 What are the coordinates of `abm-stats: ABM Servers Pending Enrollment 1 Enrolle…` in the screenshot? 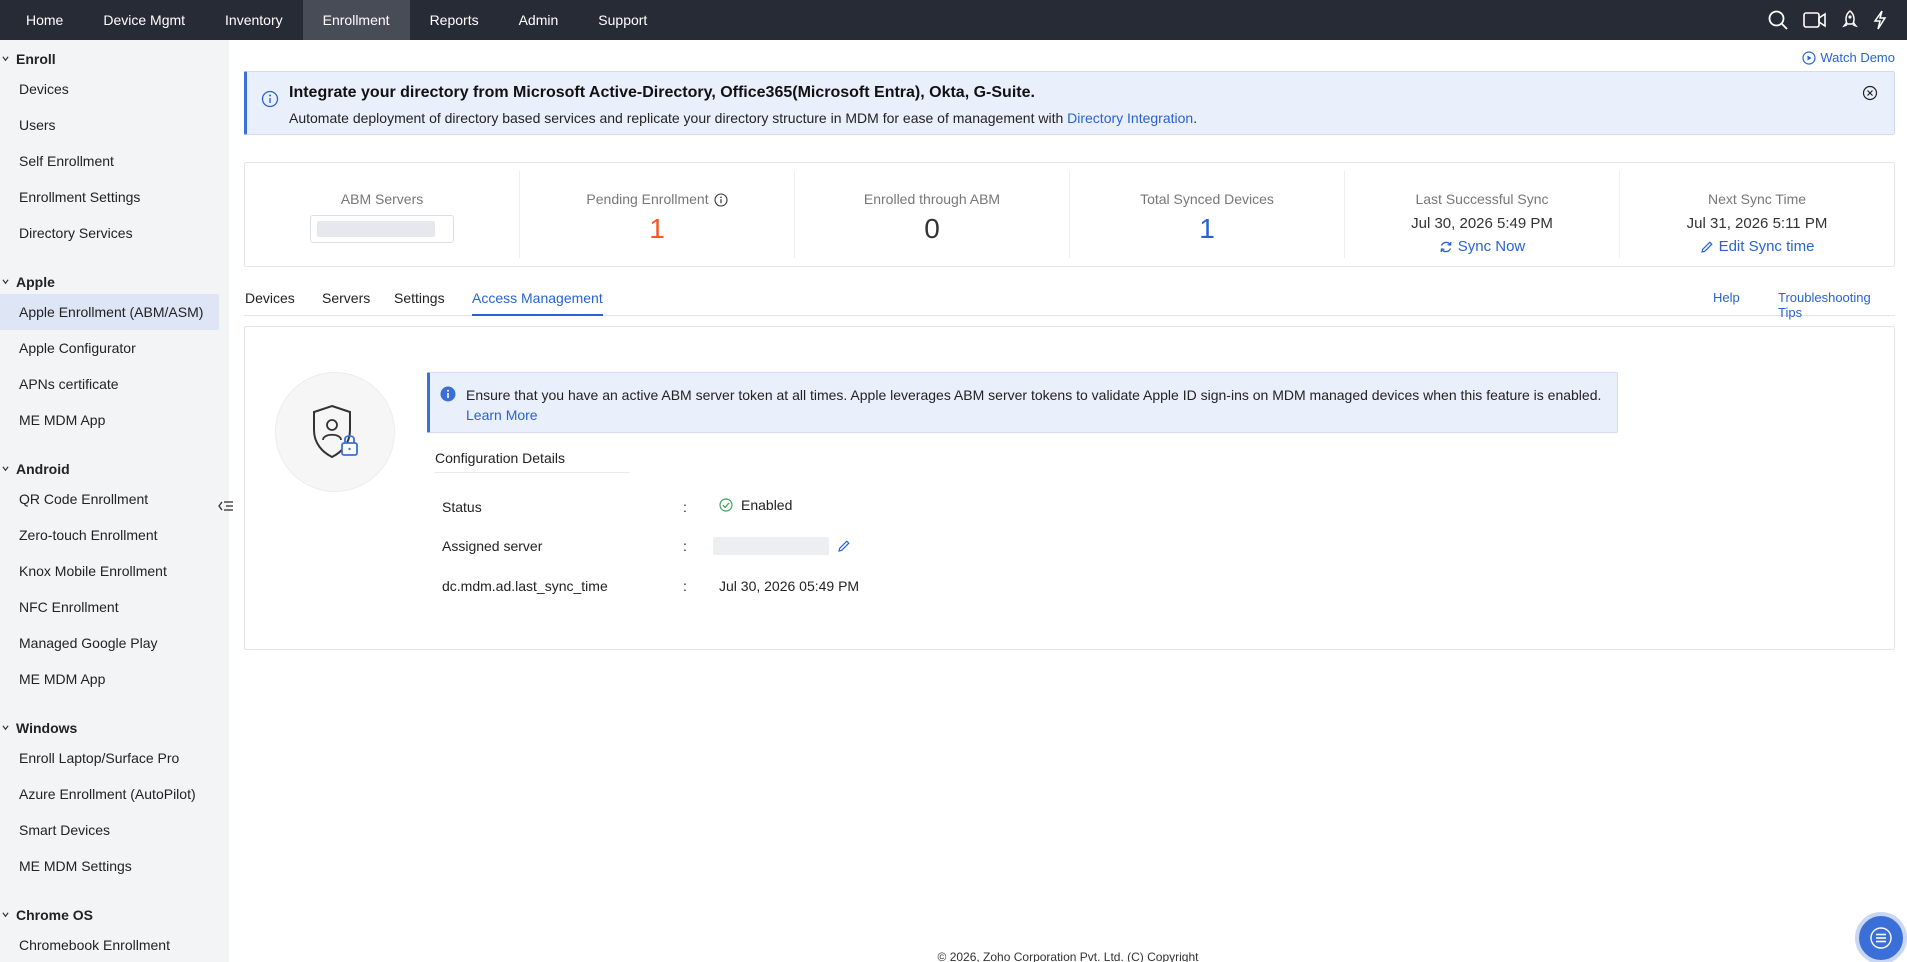 It's located at (1069, 214).